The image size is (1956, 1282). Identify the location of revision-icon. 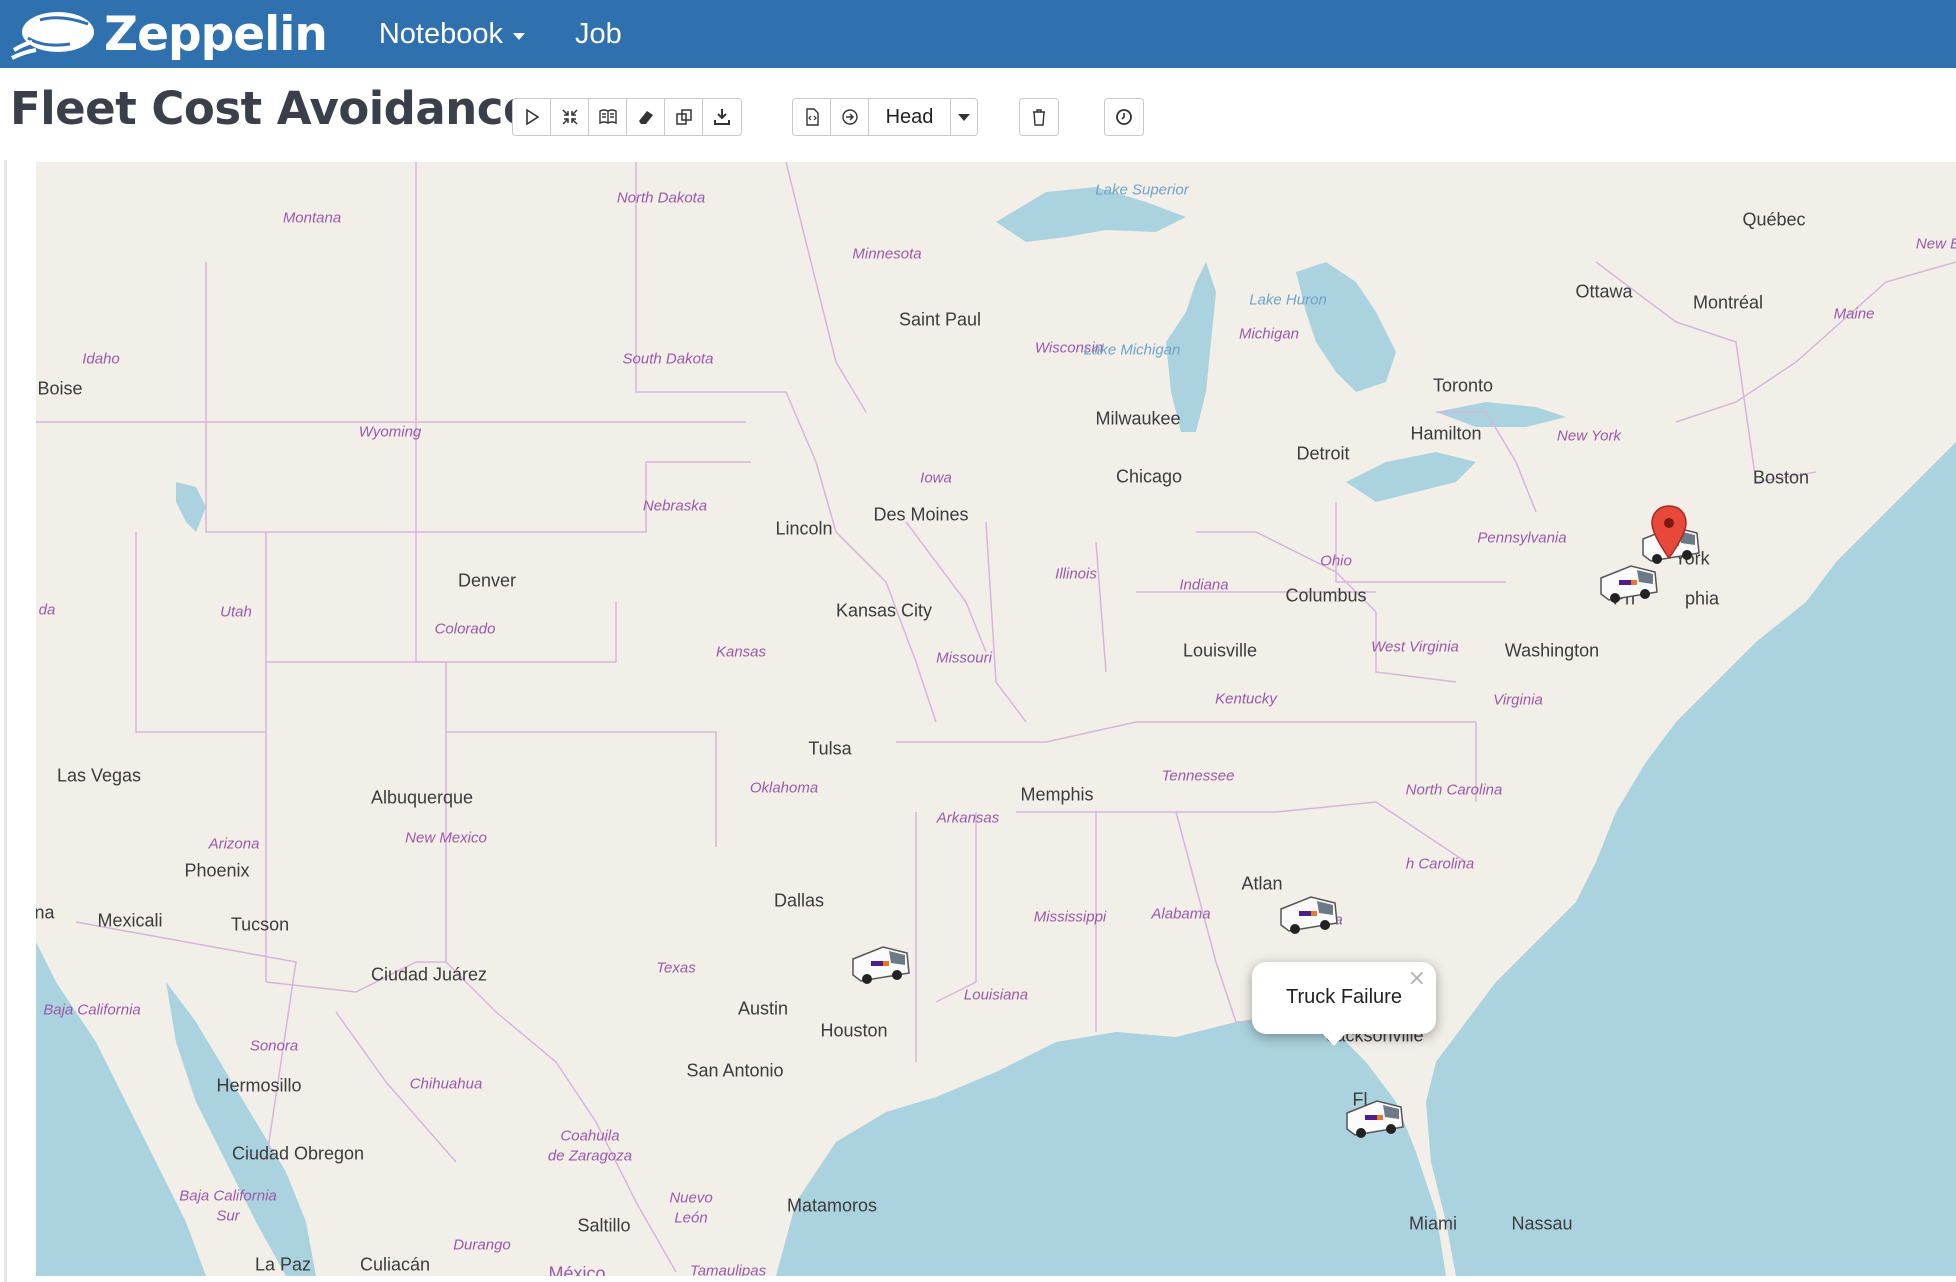
(849, 117).